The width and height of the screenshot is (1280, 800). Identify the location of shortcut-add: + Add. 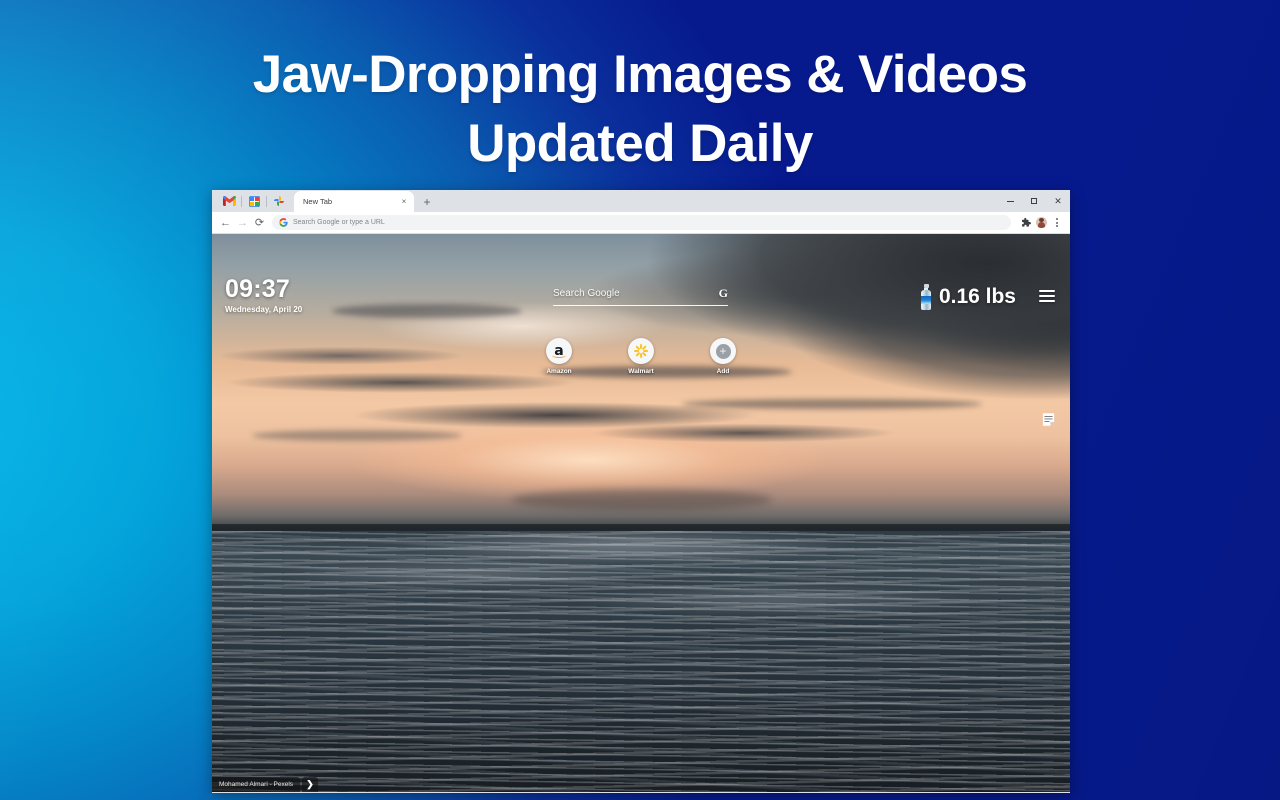
(723, 356).